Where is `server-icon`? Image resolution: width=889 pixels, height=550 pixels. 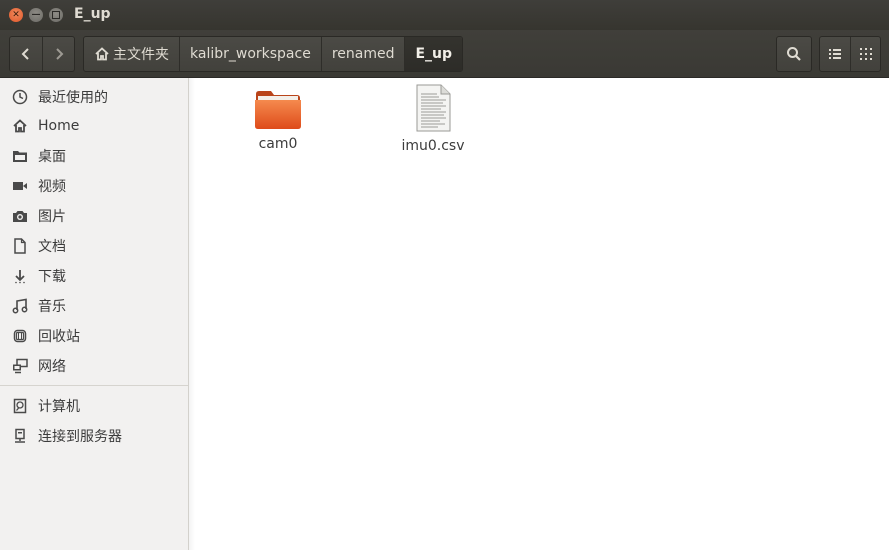 server-icon is located at coordinates (20, 436).